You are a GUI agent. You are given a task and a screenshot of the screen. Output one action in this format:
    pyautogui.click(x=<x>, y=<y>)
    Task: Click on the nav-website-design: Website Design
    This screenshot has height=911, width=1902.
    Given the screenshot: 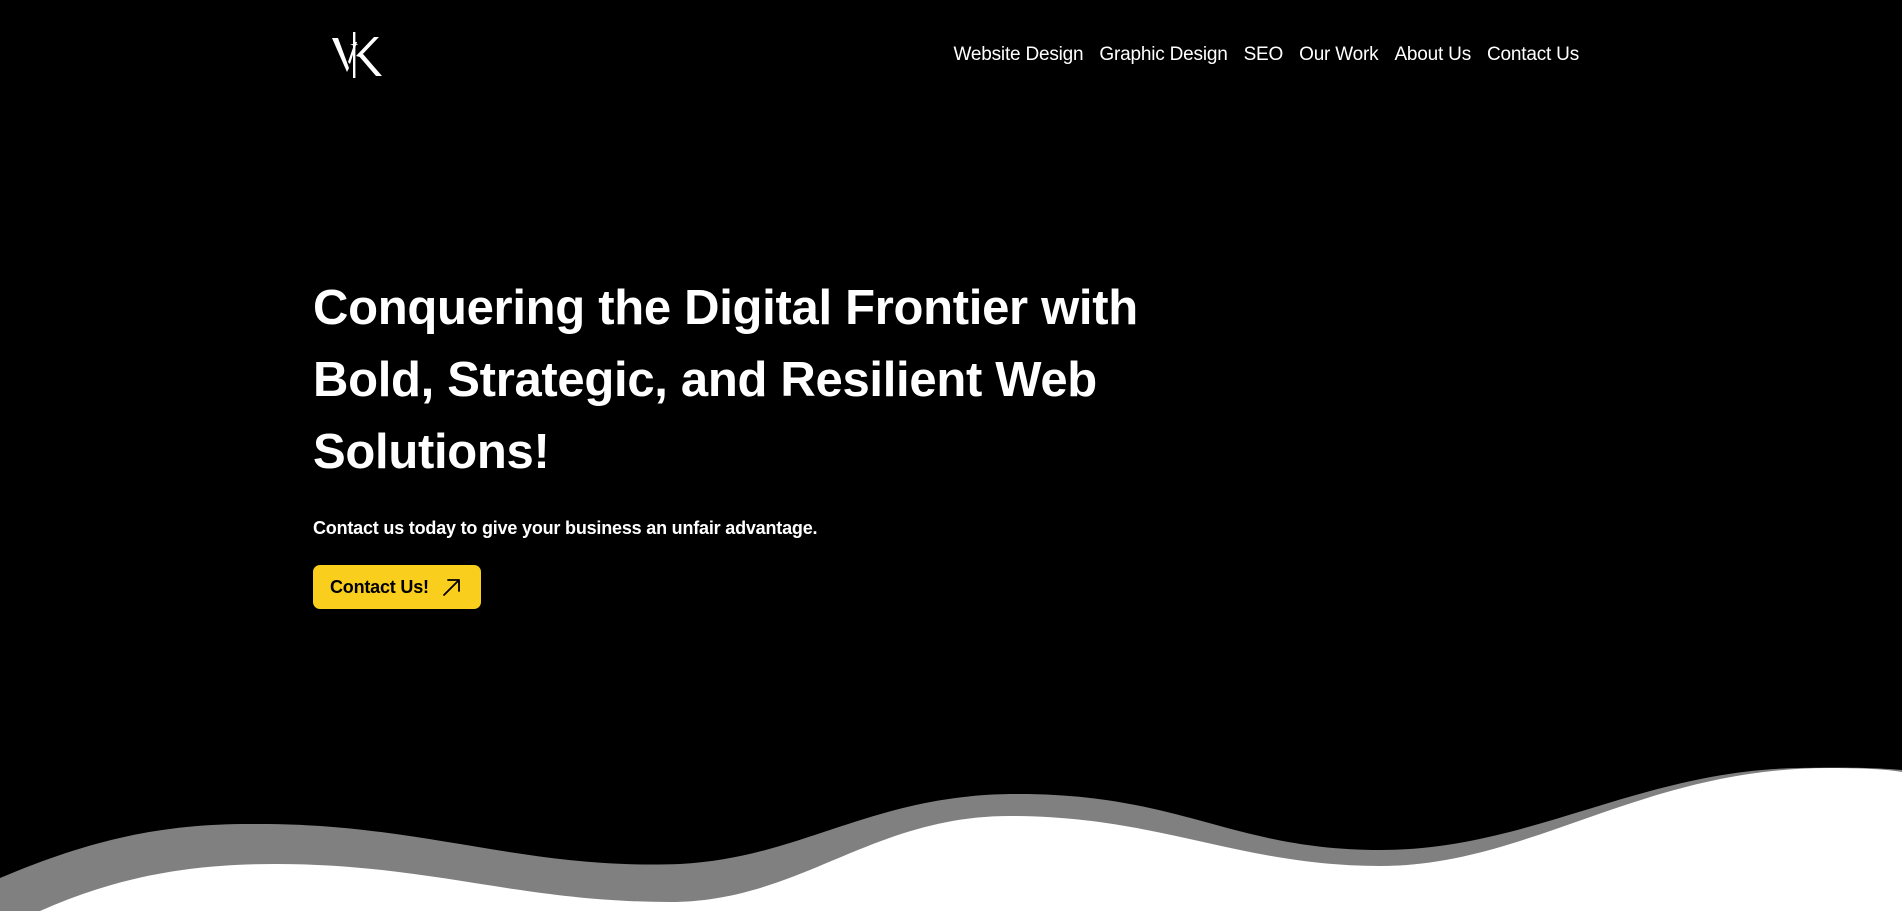 What is the action you would take?
    pyautogui.click(x=1019, y=55)
    